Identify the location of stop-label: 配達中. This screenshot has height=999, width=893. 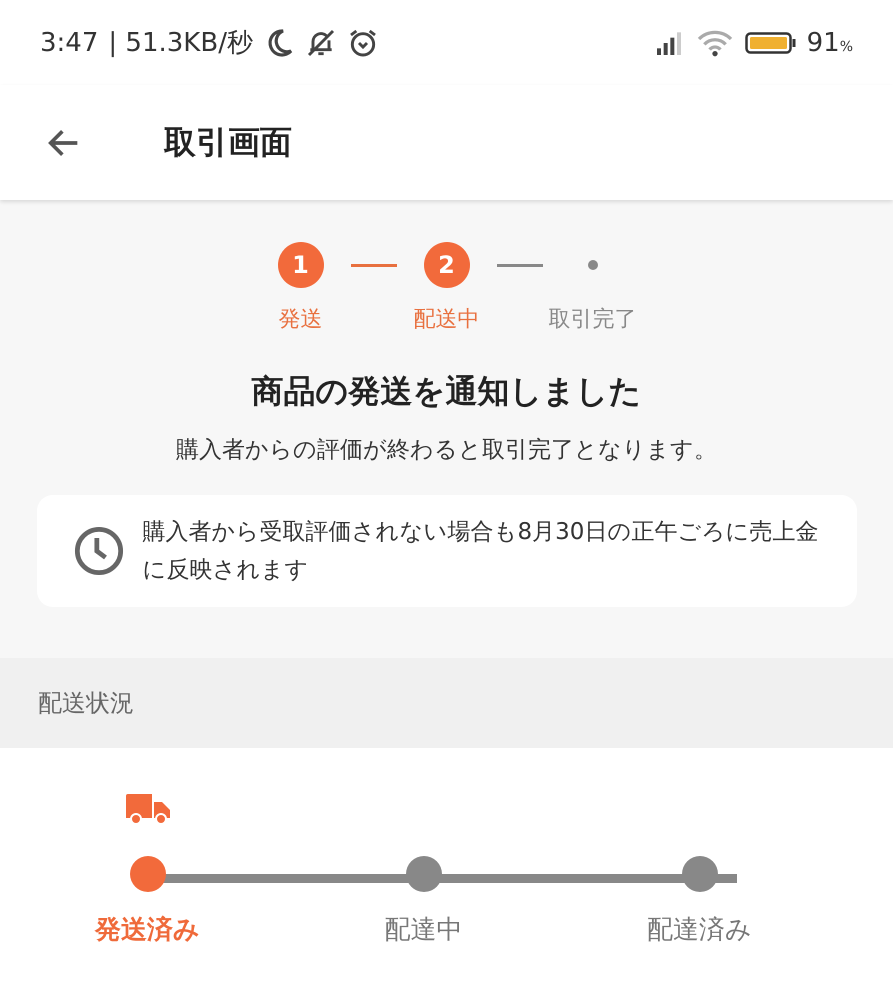
(423, 930).